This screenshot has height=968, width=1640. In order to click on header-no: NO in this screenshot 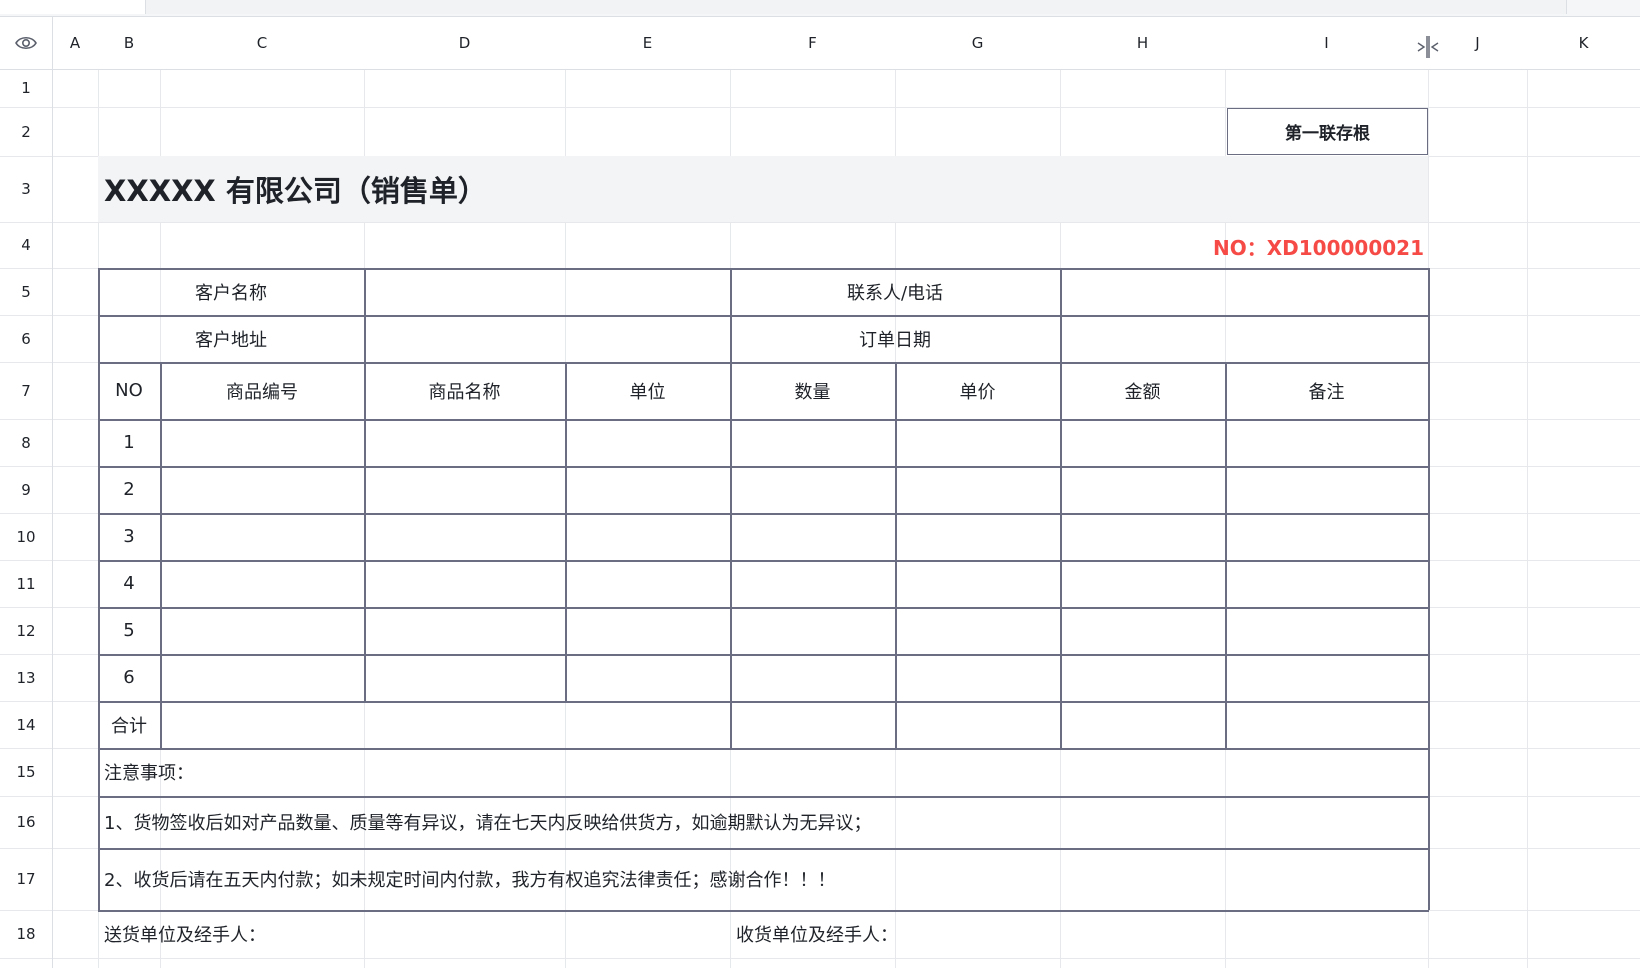, I will do `click(129, 390)`.